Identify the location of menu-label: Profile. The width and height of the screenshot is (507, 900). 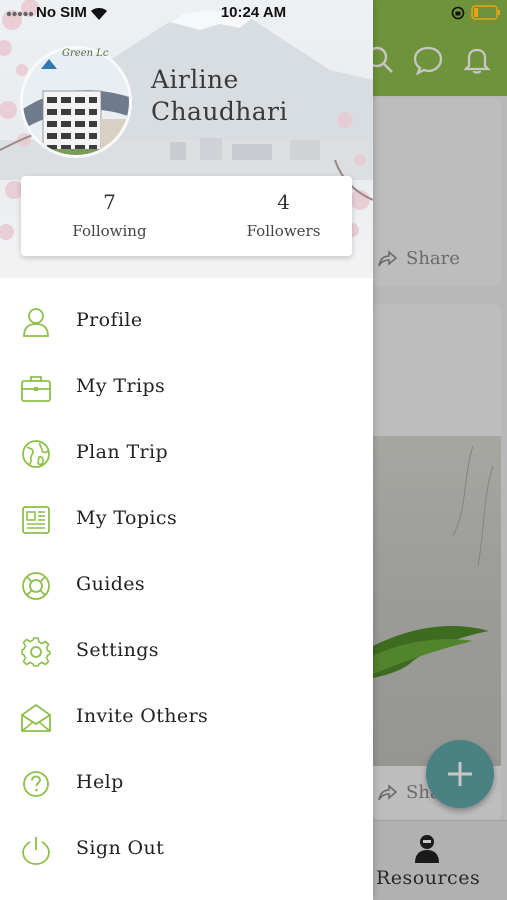
(109, 320).